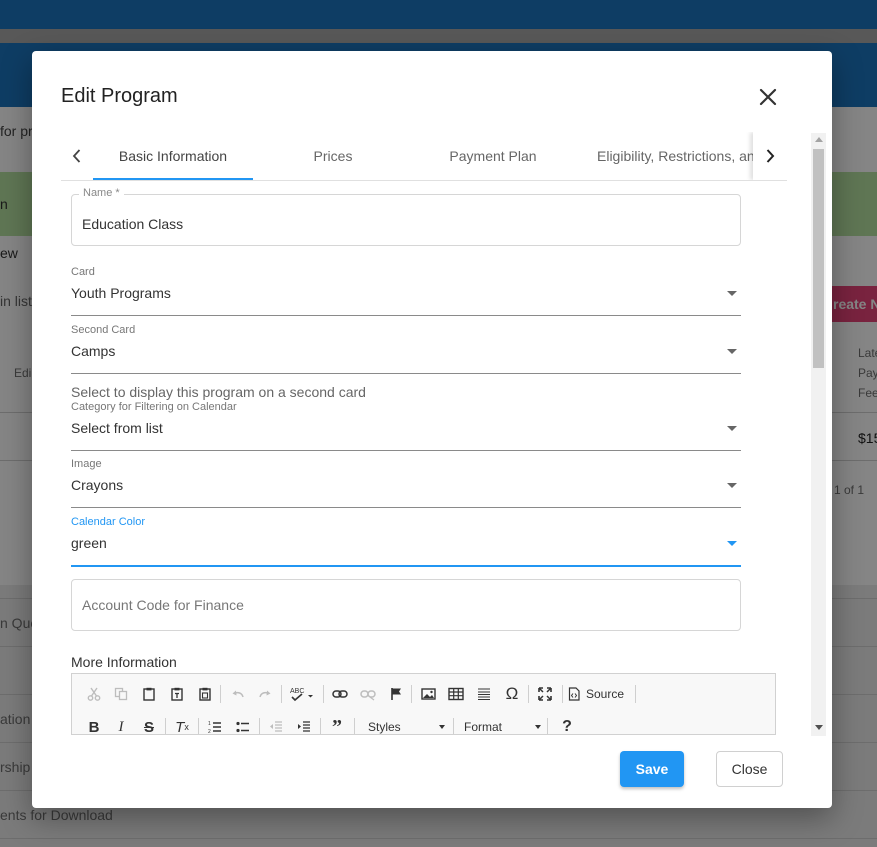 The height and width of the screenshot is (847, 877). I want to click on tab-basic-information: Basic Information, so click(173, 156).